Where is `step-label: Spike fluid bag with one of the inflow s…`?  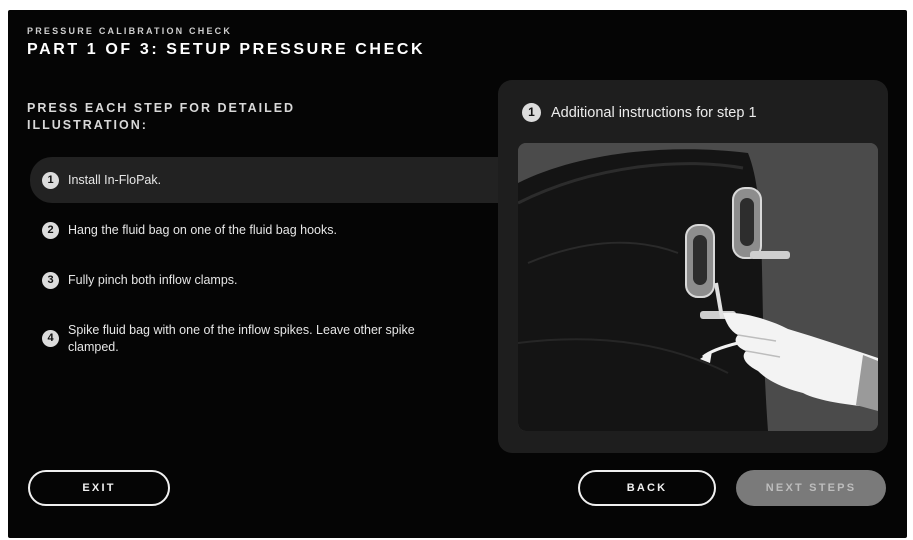
step-label: Spike fluid bag with one of the inflow s… is located at coordinates (241, 338).